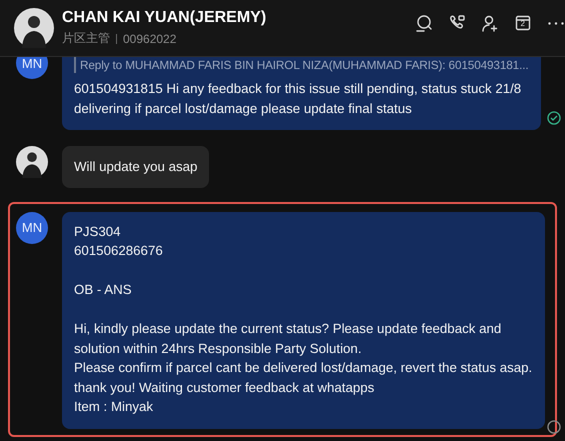  I want to click on contact-role: 片区主管, so click(86, 38).